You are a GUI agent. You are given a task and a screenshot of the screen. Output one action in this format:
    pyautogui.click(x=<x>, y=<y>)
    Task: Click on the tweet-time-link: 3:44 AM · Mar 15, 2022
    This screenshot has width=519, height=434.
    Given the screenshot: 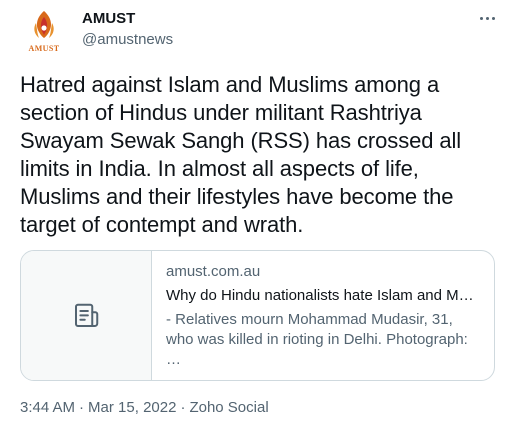 What is the action you would take?
    pyautogui.click(x=98, y=407)
    